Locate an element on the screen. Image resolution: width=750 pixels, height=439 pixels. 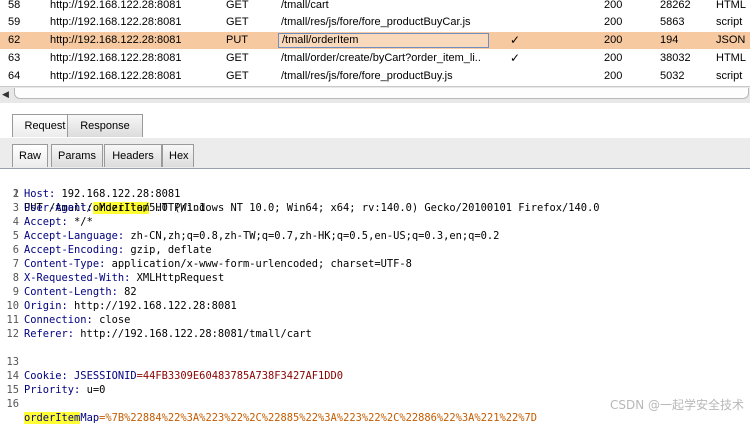
priority-line: 14 Priority: u=0 is located at coordinates (375, 375).